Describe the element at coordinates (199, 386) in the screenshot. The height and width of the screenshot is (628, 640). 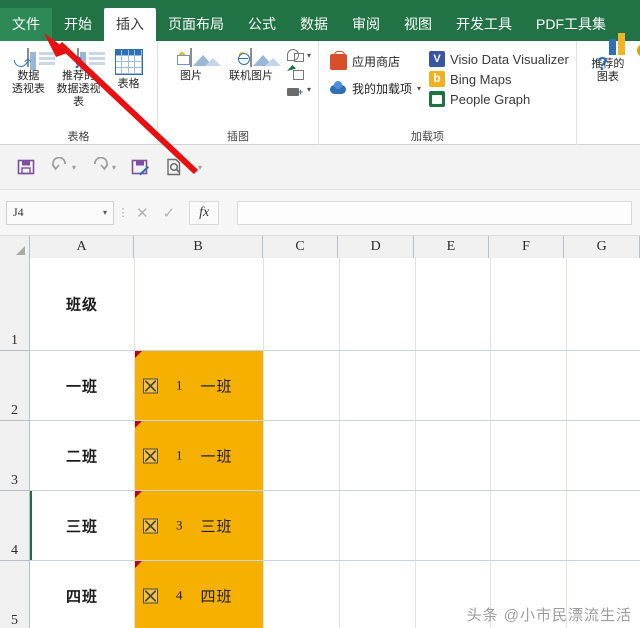
I see `cell-b2: 1 一班` at that location.